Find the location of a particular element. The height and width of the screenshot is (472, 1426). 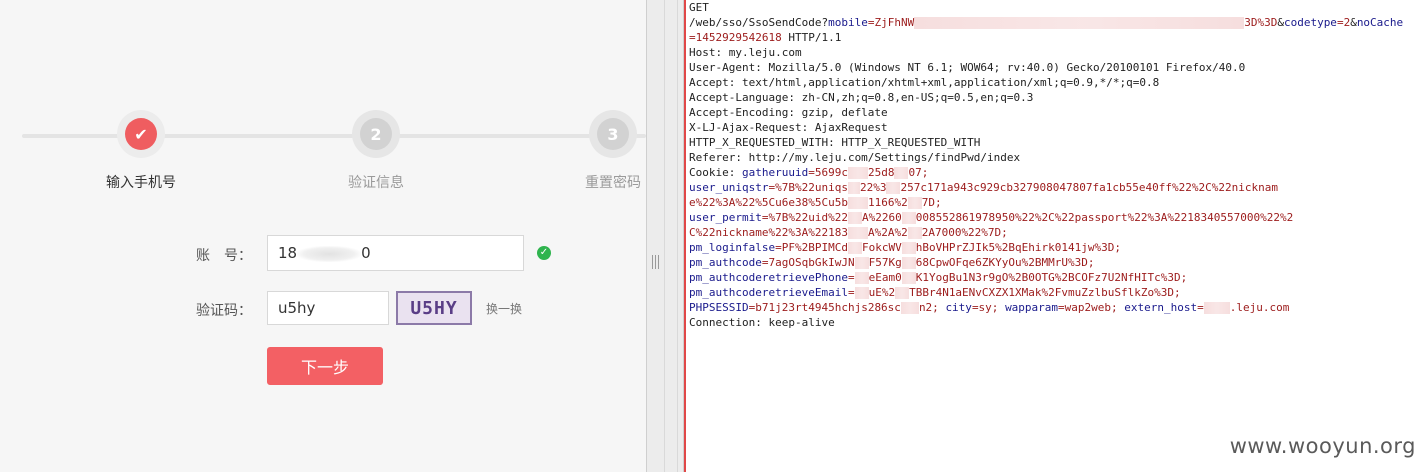

pane-splitter is located at coordinates (665, 236).